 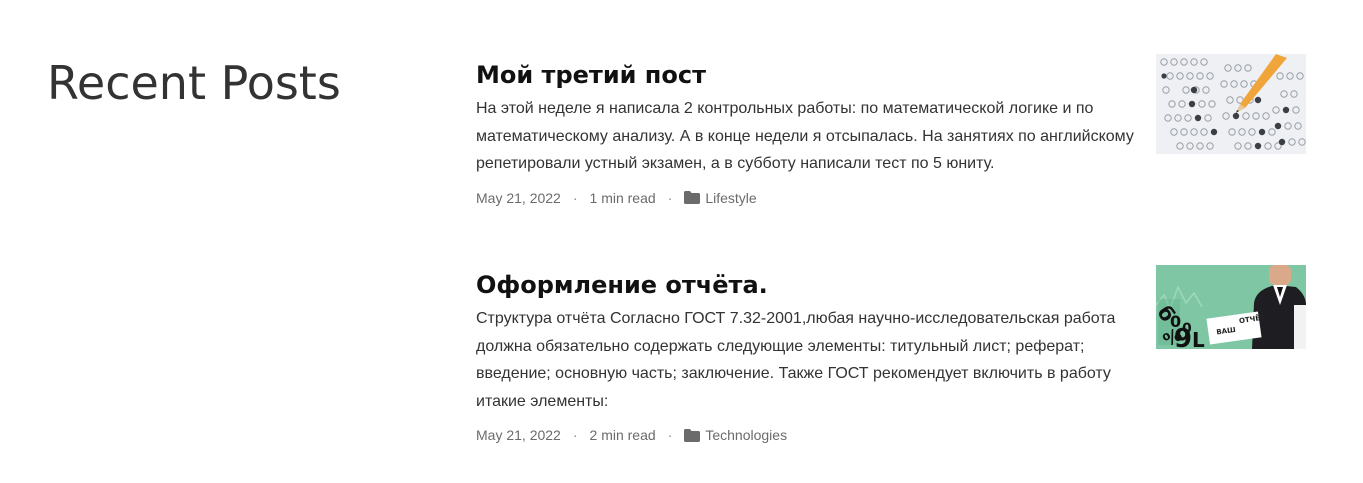 I want to click on report-presenter-image: ВАШ ОТЧЁТ б 0 0 9 L %, so click(x=1231, y=307).